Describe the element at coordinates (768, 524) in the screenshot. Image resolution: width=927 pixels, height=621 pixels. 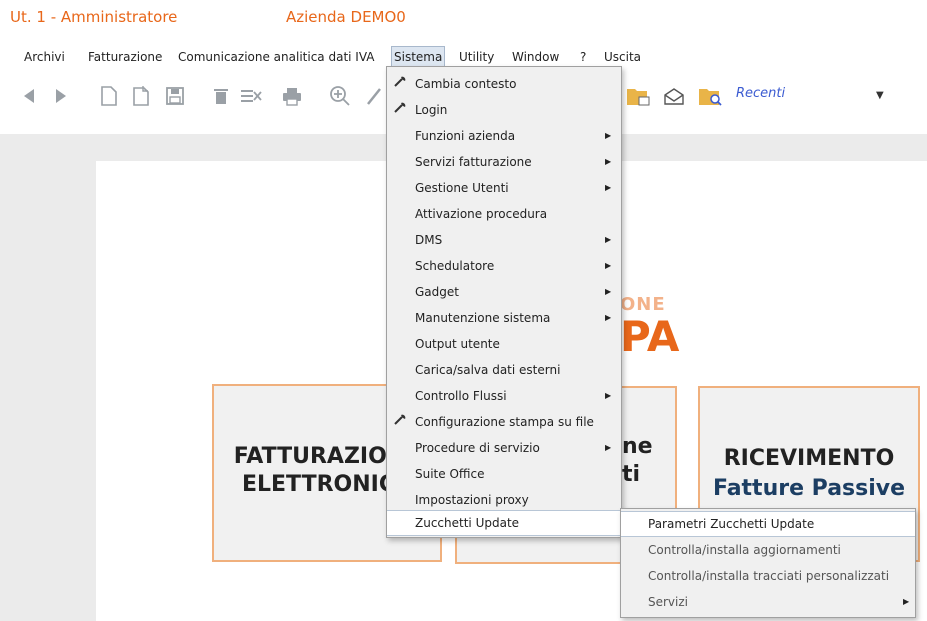
I see `submenu-item-parametri-zucchetti-update: Parametri Zucchetti Update` at that location.